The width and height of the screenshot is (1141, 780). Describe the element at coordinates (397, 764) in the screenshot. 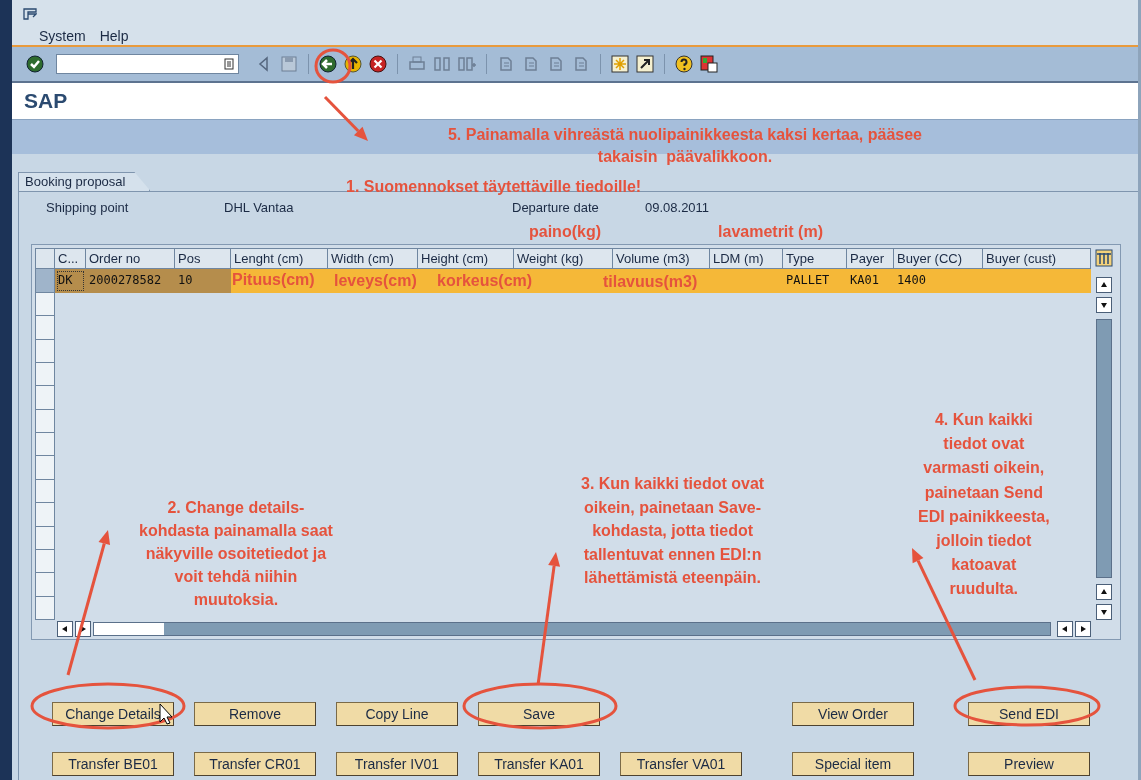

I see `action-button: Transfer IV01` at that location.